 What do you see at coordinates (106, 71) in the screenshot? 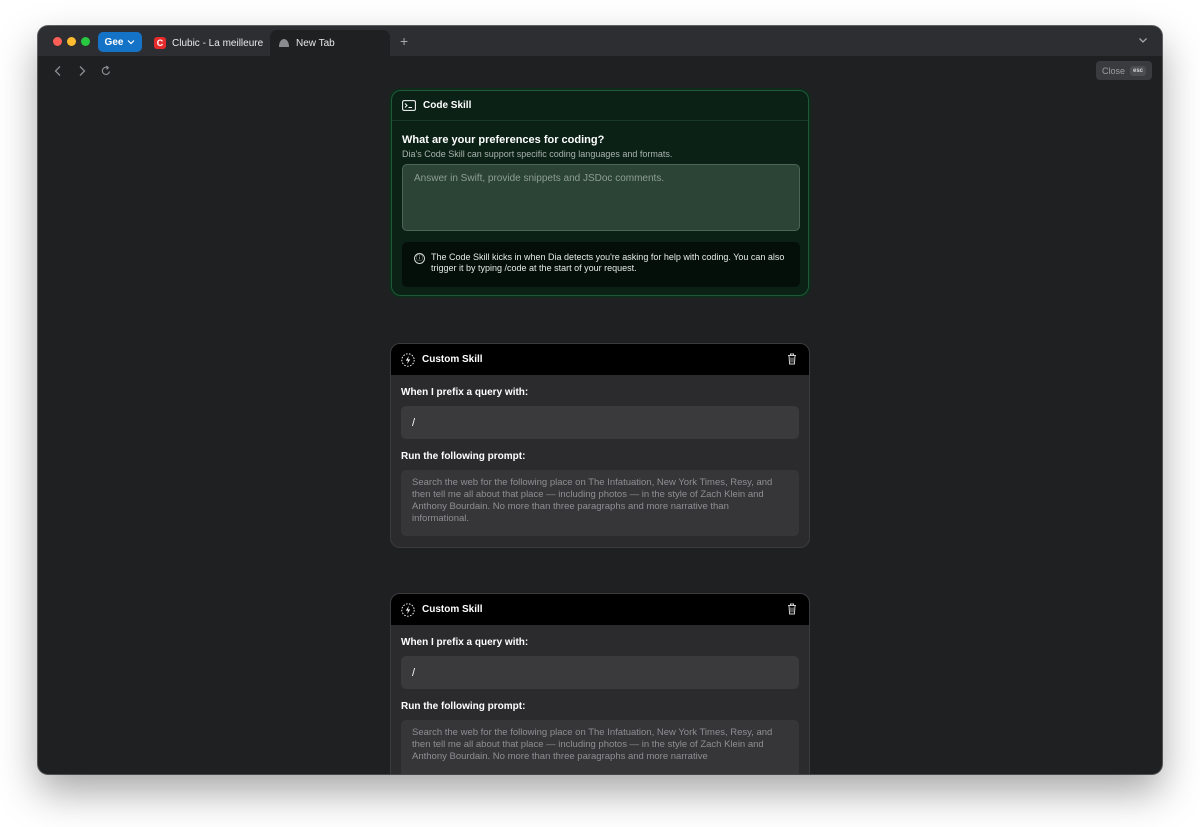
I see `reload-icon` at bounding box center [106, 71].